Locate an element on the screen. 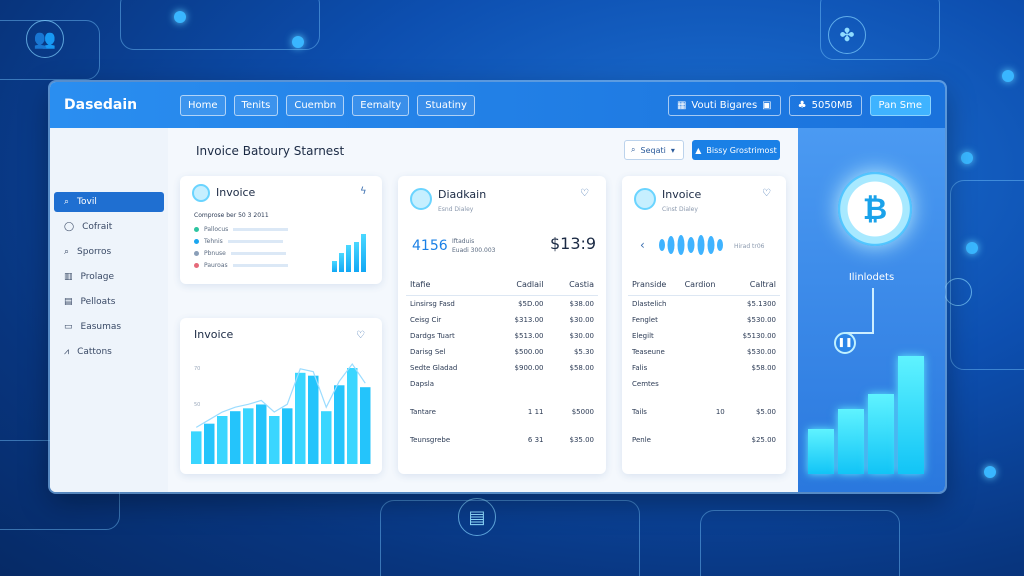 This screenshot has width=1024, height=576. column-header: Castia is located at coordinates (572, 285).